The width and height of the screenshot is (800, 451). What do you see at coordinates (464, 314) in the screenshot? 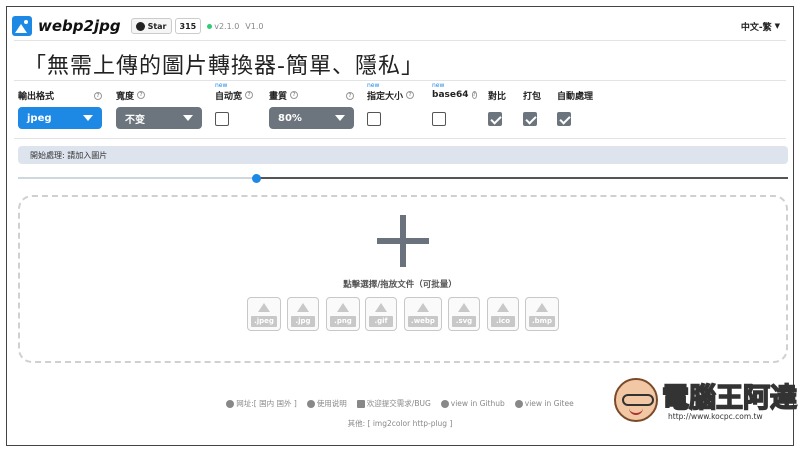
I see `file-type-chip: .svg` at bounding box center [464, 314].